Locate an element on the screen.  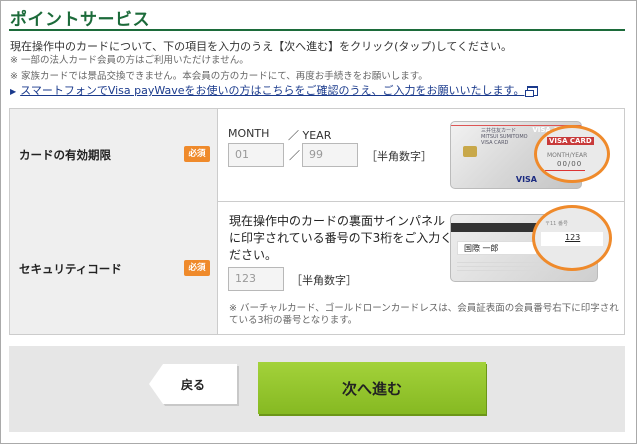
mag-digits: 00/00 is located at coordinates (570, 164).